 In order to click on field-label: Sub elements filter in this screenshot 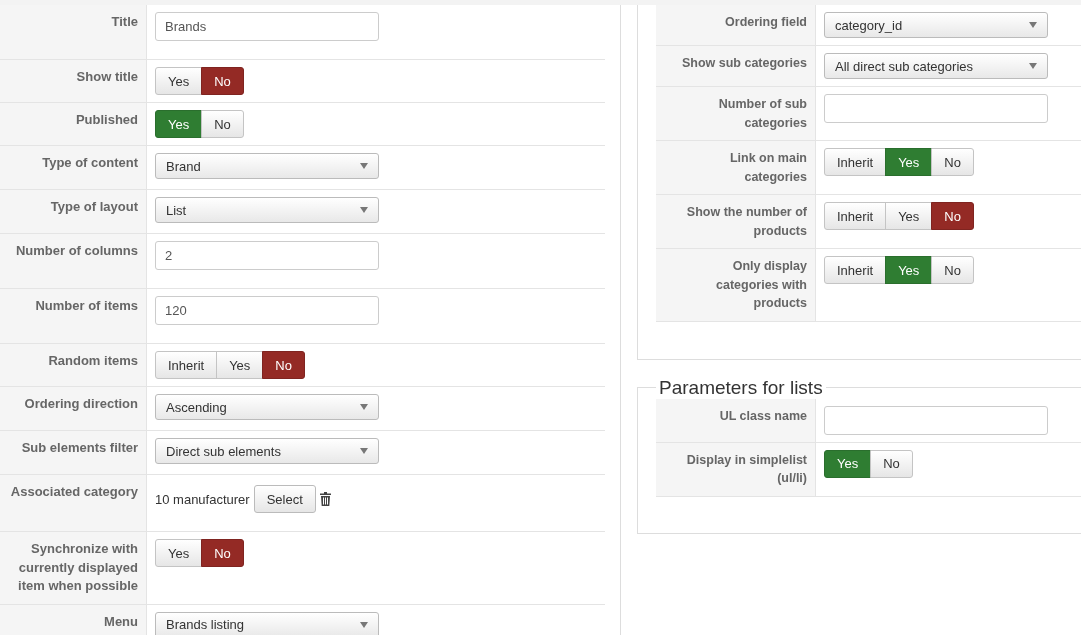, I will do `click(79, 447)`.